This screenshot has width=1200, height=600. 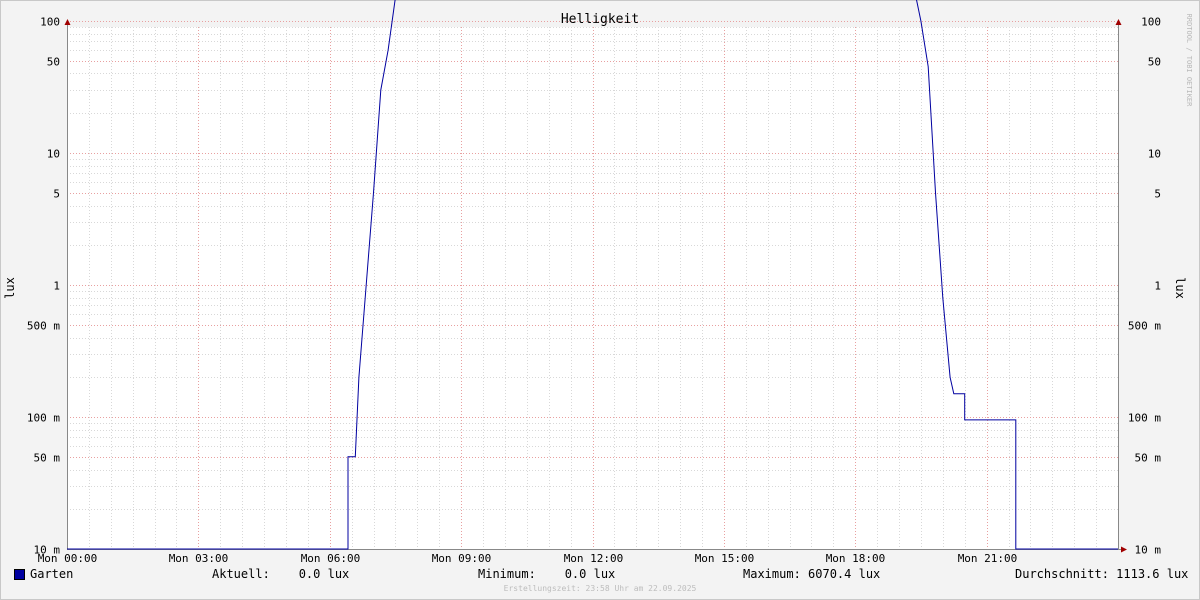 What do you see at coordinates (600, 19) in the screenshot?
I see `chart-title: Helligkeit` at bounding box center [600, 19].